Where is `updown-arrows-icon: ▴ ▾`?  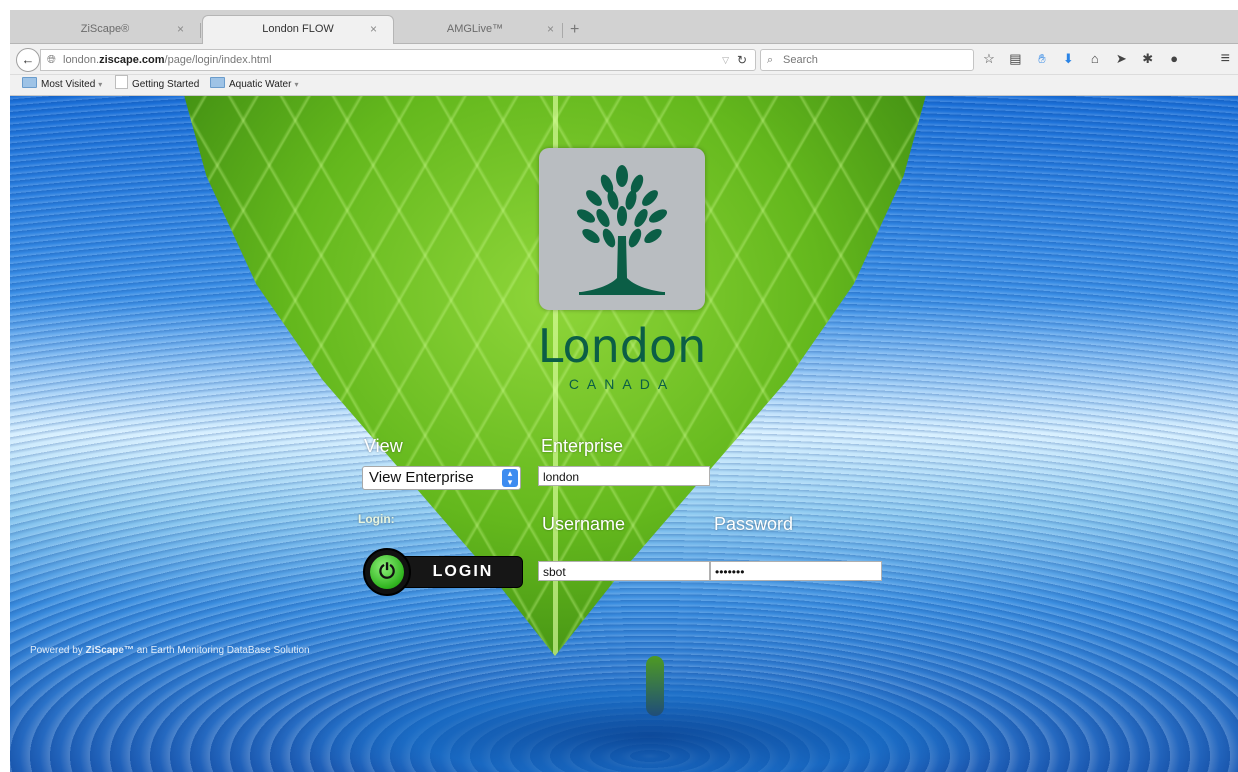
updown-arrows-icon: ▴ ▾ is located at coordinates (510, 478).